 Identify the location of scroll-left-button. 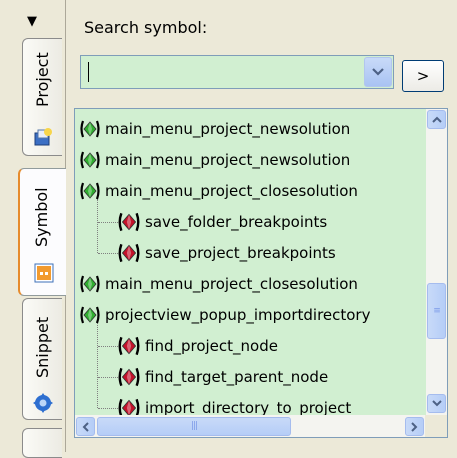
(85, 426).